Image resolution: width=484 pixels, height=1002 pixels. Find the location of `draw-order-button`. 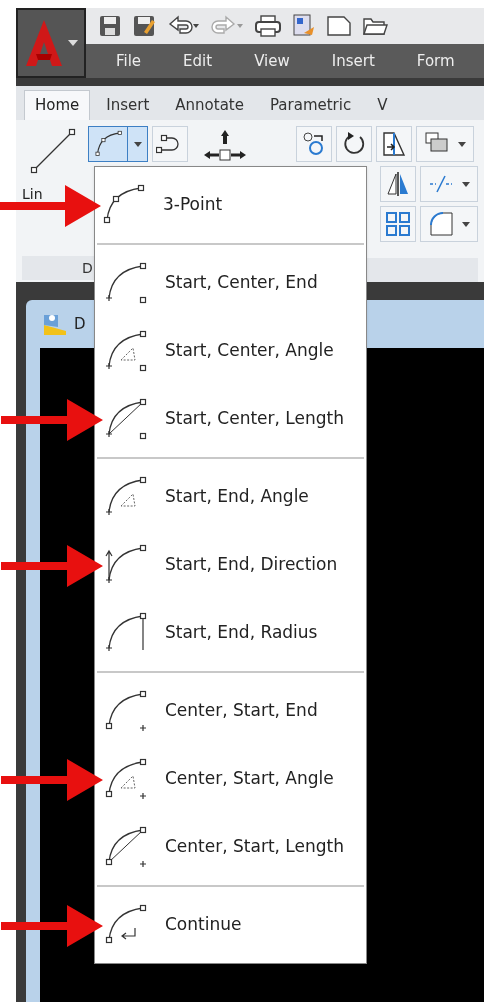

draw-order-button is located at coordinates (445, 144).